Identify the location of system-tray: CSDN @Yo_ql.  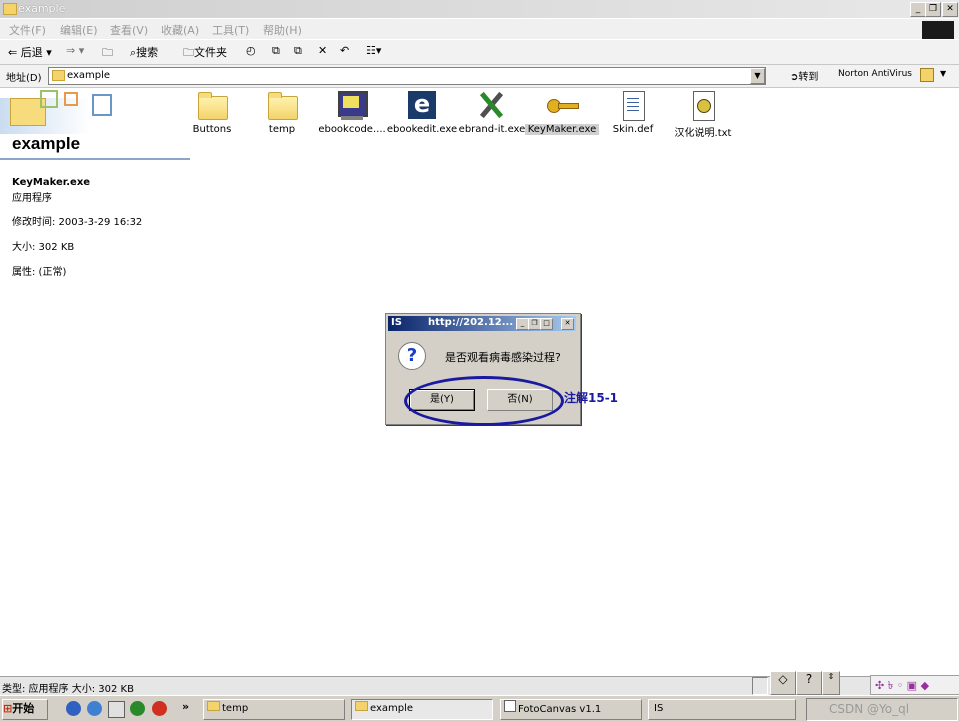
(882, 709).